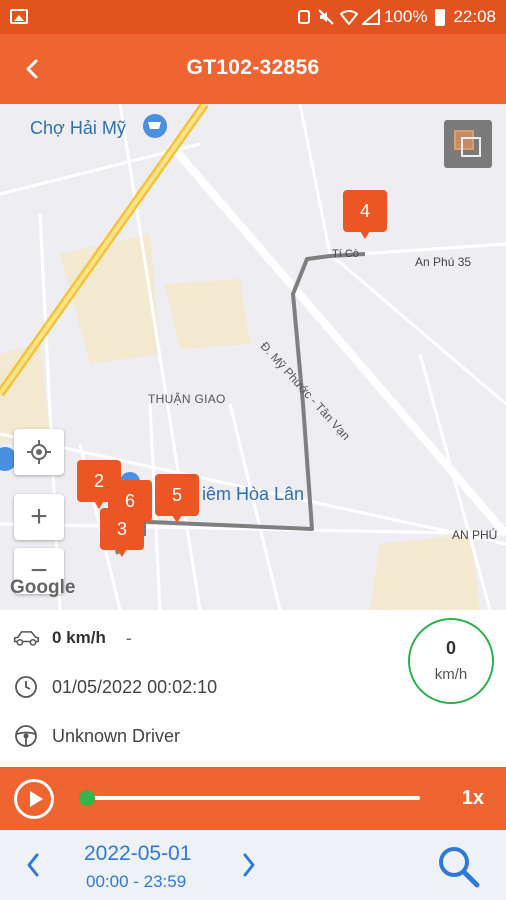 The image size is (506, 900). What do you see at coordinates (451, 674) in the screenshot?
I see `gauge-unit: km/h` at bounding box center [451, 674].